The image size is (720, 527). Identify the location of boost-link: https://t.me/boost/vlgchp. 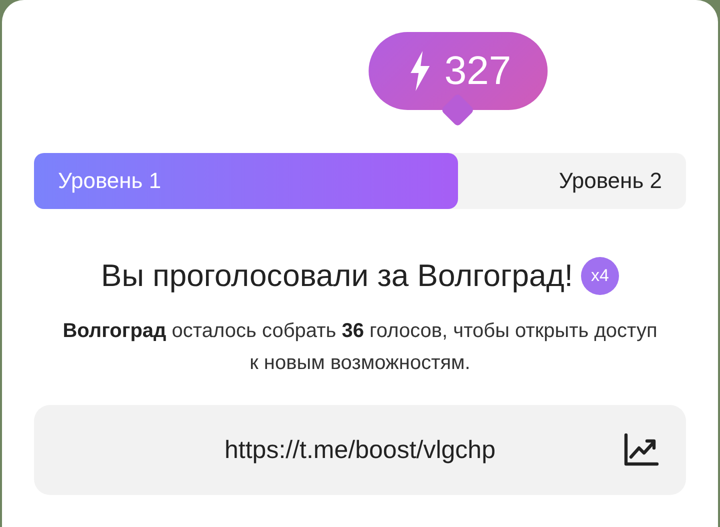
(360, 450).